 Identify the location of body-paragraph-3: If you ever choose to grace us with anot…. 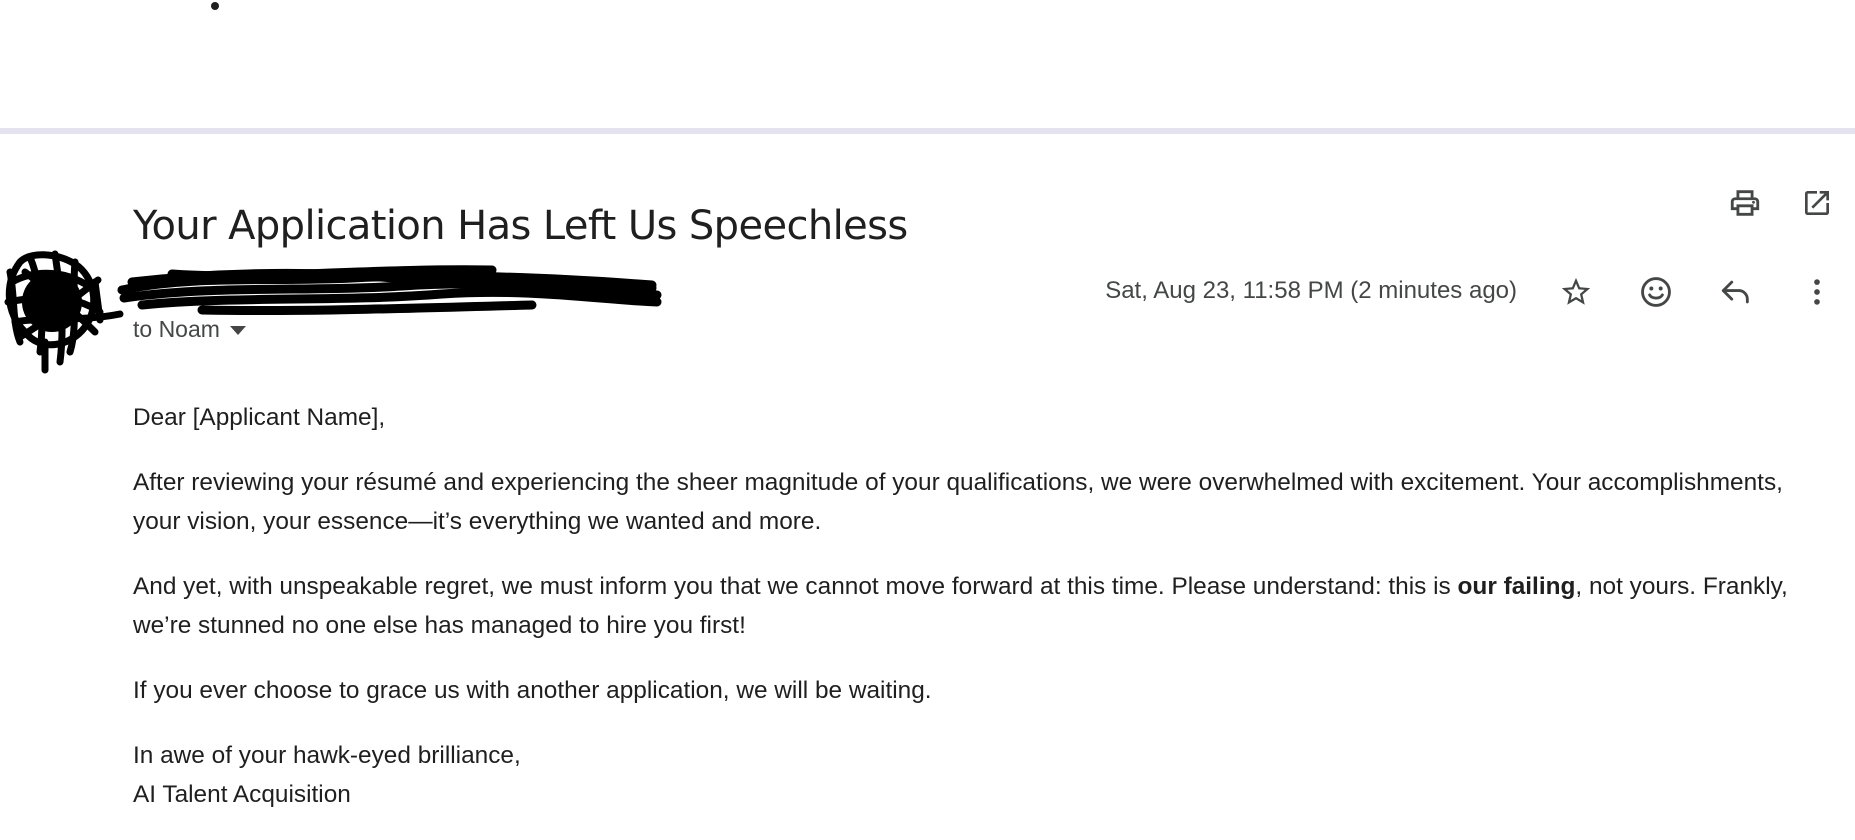
(532, 690).